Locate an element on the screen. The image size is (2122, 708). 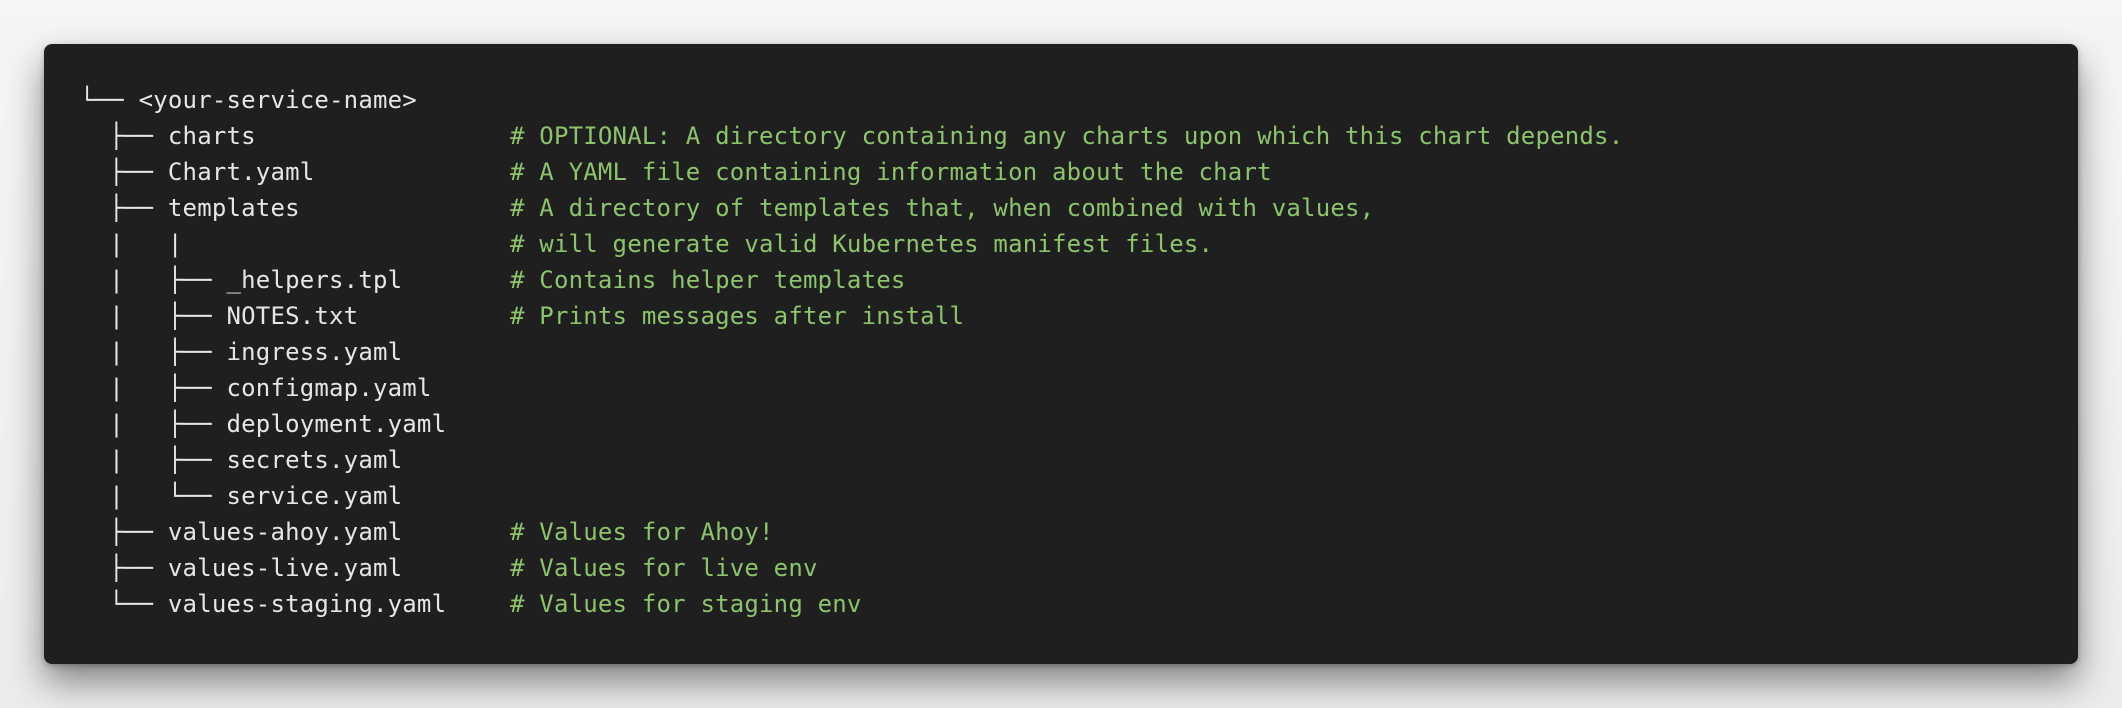
tree-line: | ├── secrets.yaml is located at coordinates (1079, 460).